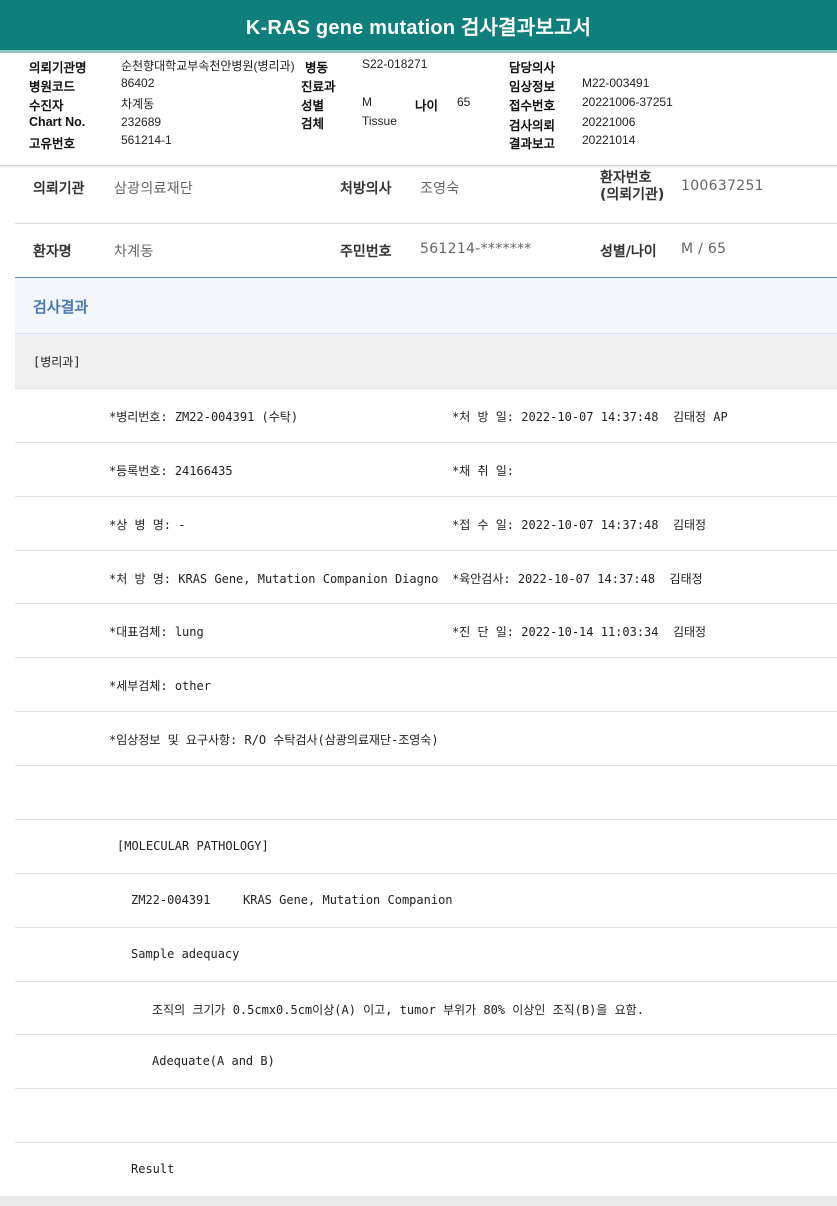  What do you see at coordinates (532, 87) in the screenshot?
I see `clinical-label: 임상정보` at bounding box center [532, 87].